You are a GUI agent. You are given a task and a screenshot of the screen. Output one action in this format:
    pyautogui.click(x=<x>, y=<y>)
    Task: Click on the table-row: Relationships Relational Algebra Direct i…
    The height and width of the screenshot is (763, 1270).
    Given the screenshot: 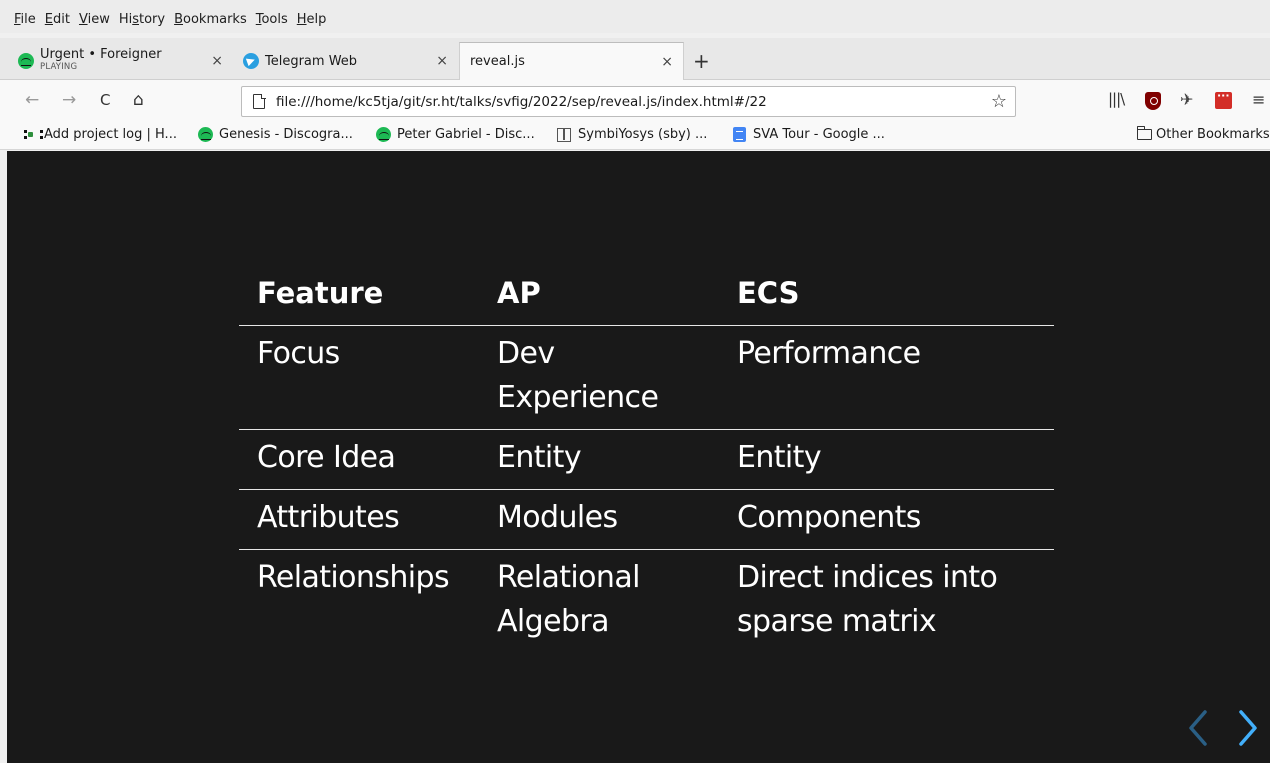 What is the action you would take?
    pyautogui.click(x=646, y=602)
    